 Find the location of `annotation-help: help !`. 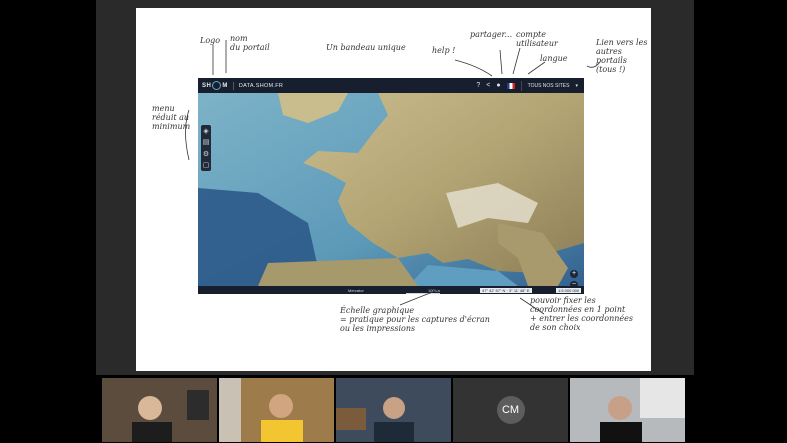

annotation-help: help ! is located at coordinates (444, 50).